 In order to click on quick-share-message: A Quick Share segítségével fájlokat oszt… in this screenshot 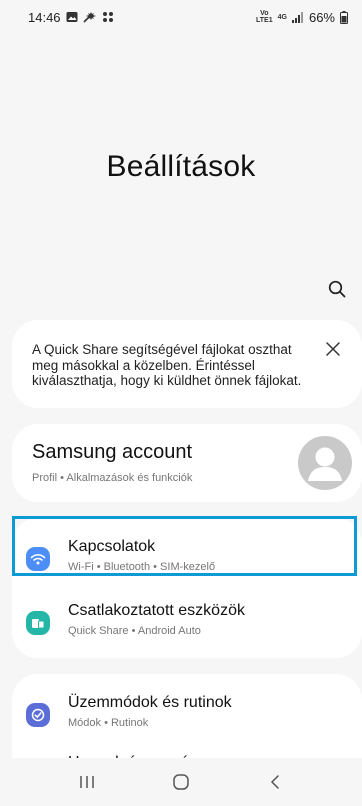, I will do `click(167, 365)`.